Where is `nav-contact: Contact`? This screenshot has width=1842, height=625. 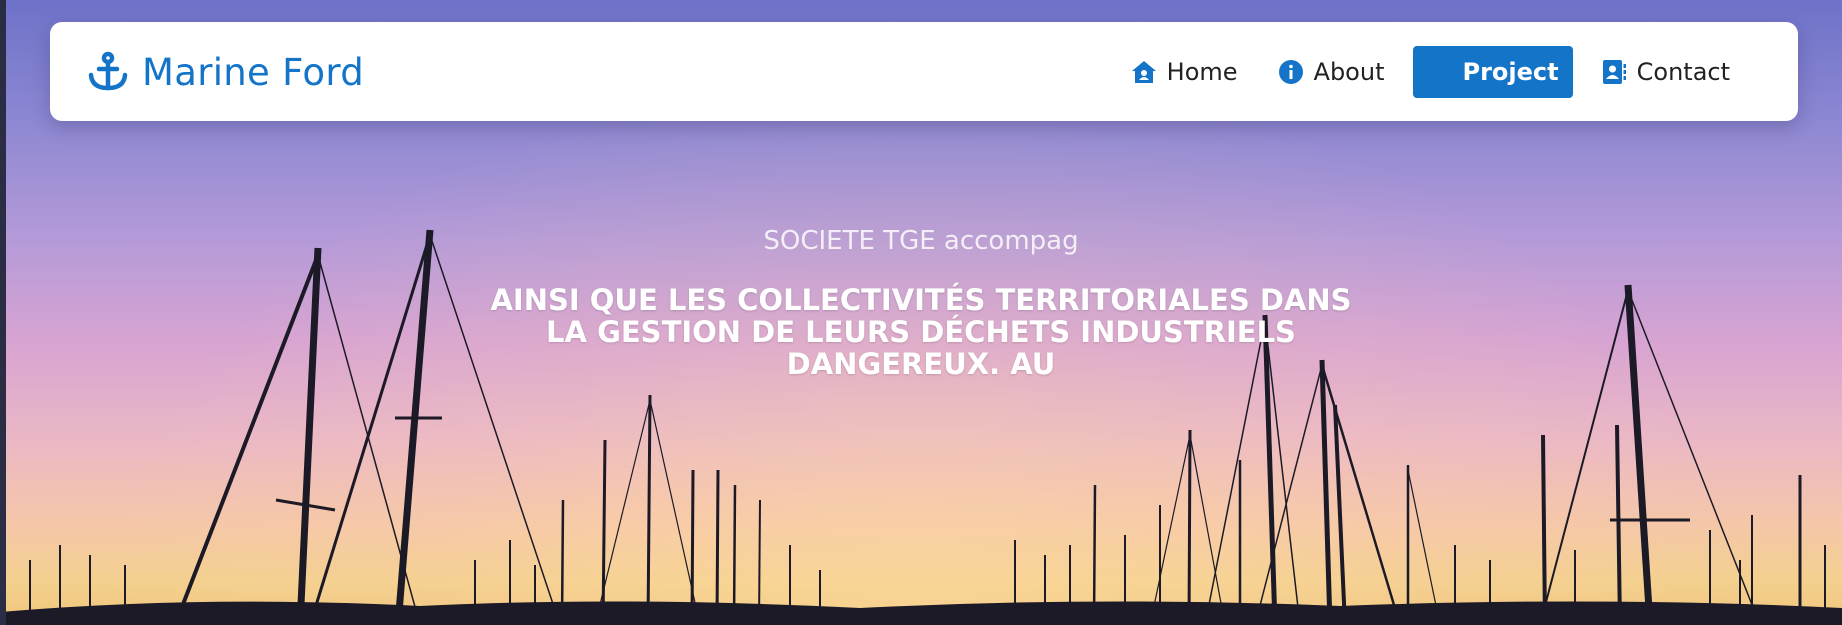
nav-contact: Contact is located at coordinates (1665, 72).